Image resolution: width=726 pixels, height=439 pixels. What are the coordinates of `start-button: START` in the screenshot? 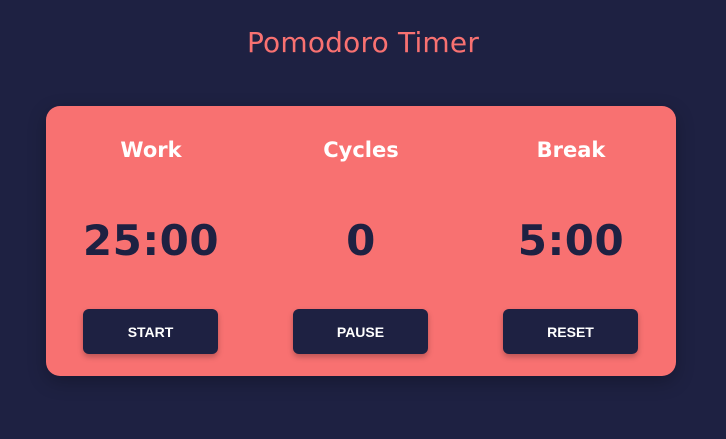 It's located at (150, 331).